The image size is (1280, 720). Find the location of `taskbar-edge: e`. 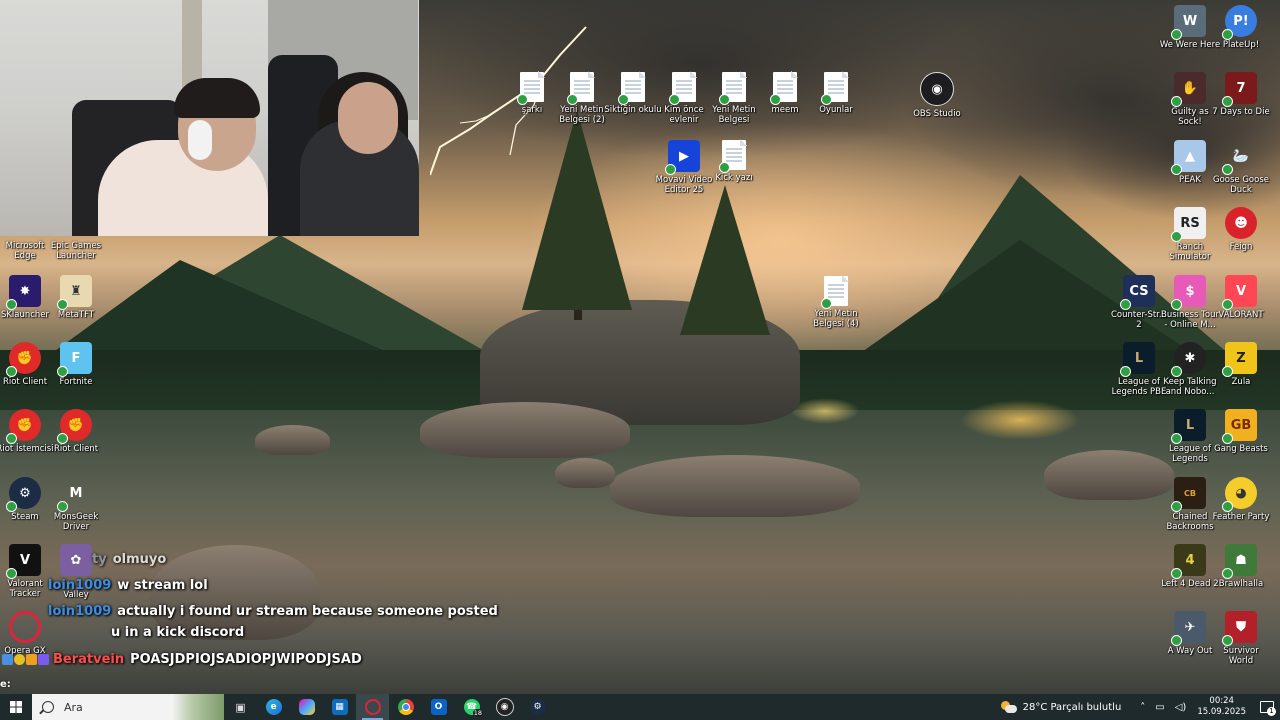

taskbar-edge: e is located at coordinates (273, 707).